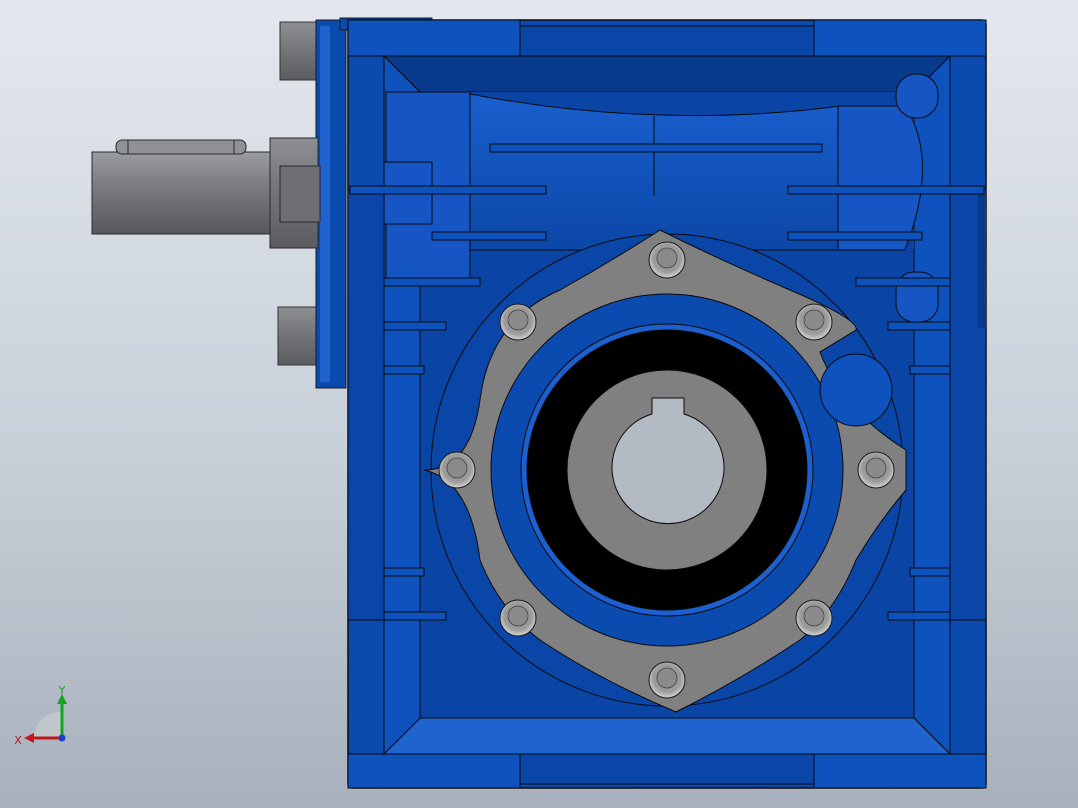  Describe the element at coordinates (47, 724) in the screenshot. I see `triad-plane` at that location.